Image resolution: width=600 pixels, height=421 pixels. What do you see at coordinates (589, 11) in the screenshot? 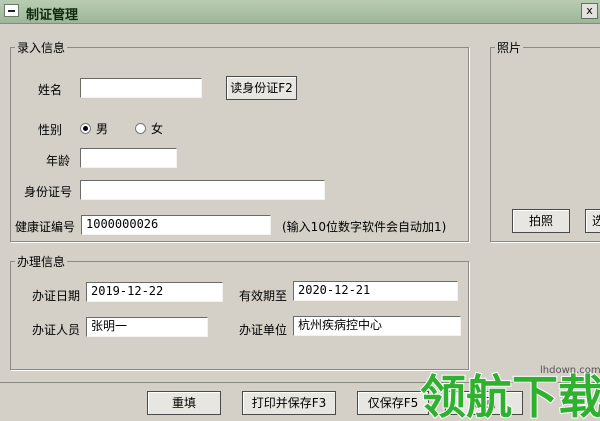
I see `close-button: x` at bounding box center [589, 11].